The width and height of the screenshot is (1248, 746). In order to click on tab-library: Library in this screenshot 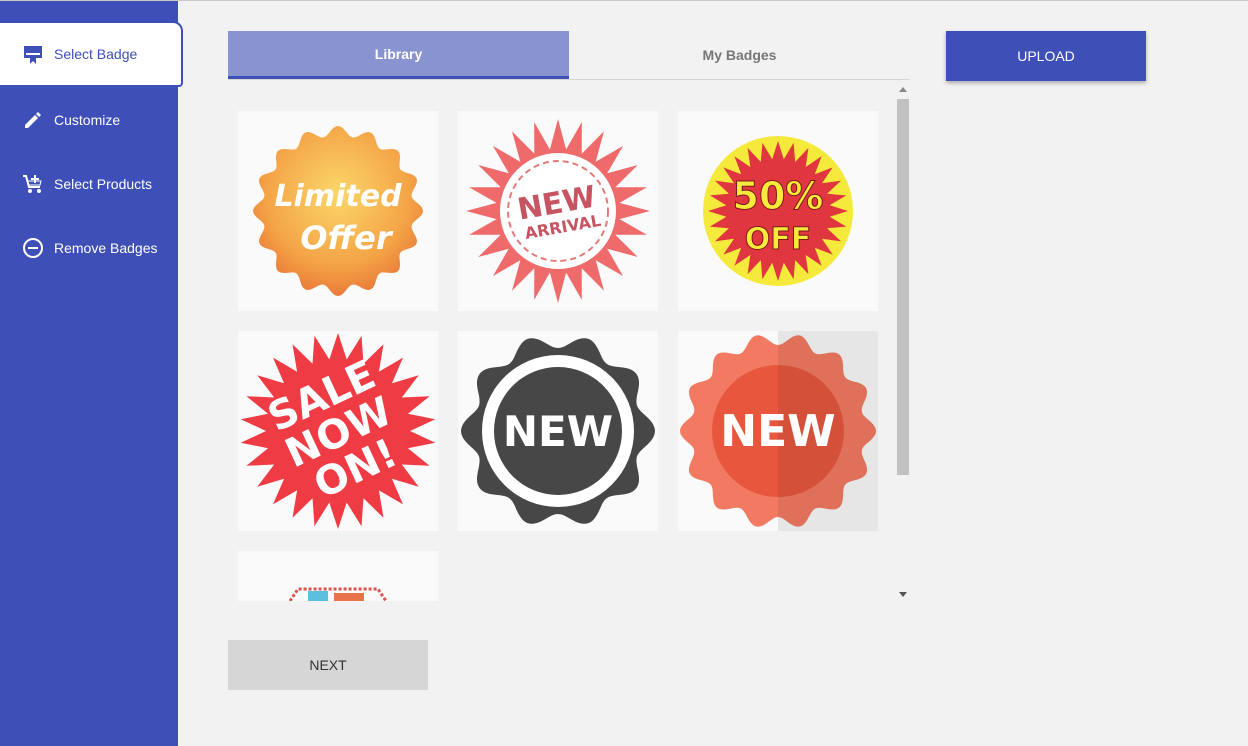, I will do `click(398, 55)`.